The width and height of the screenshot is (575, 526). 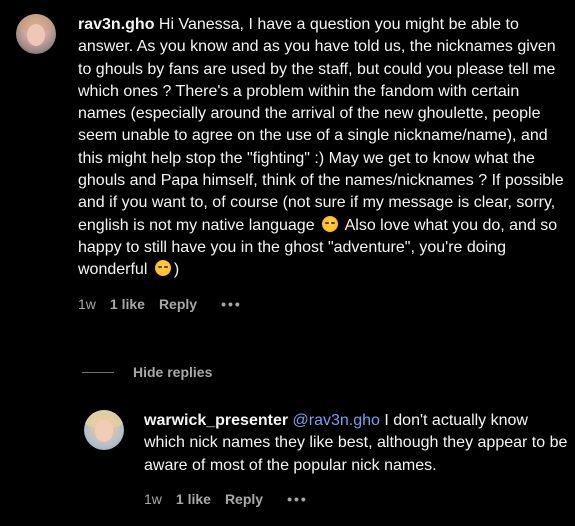 I want to click on comment-username: rav3n.gho, so click(x=116, y=24).